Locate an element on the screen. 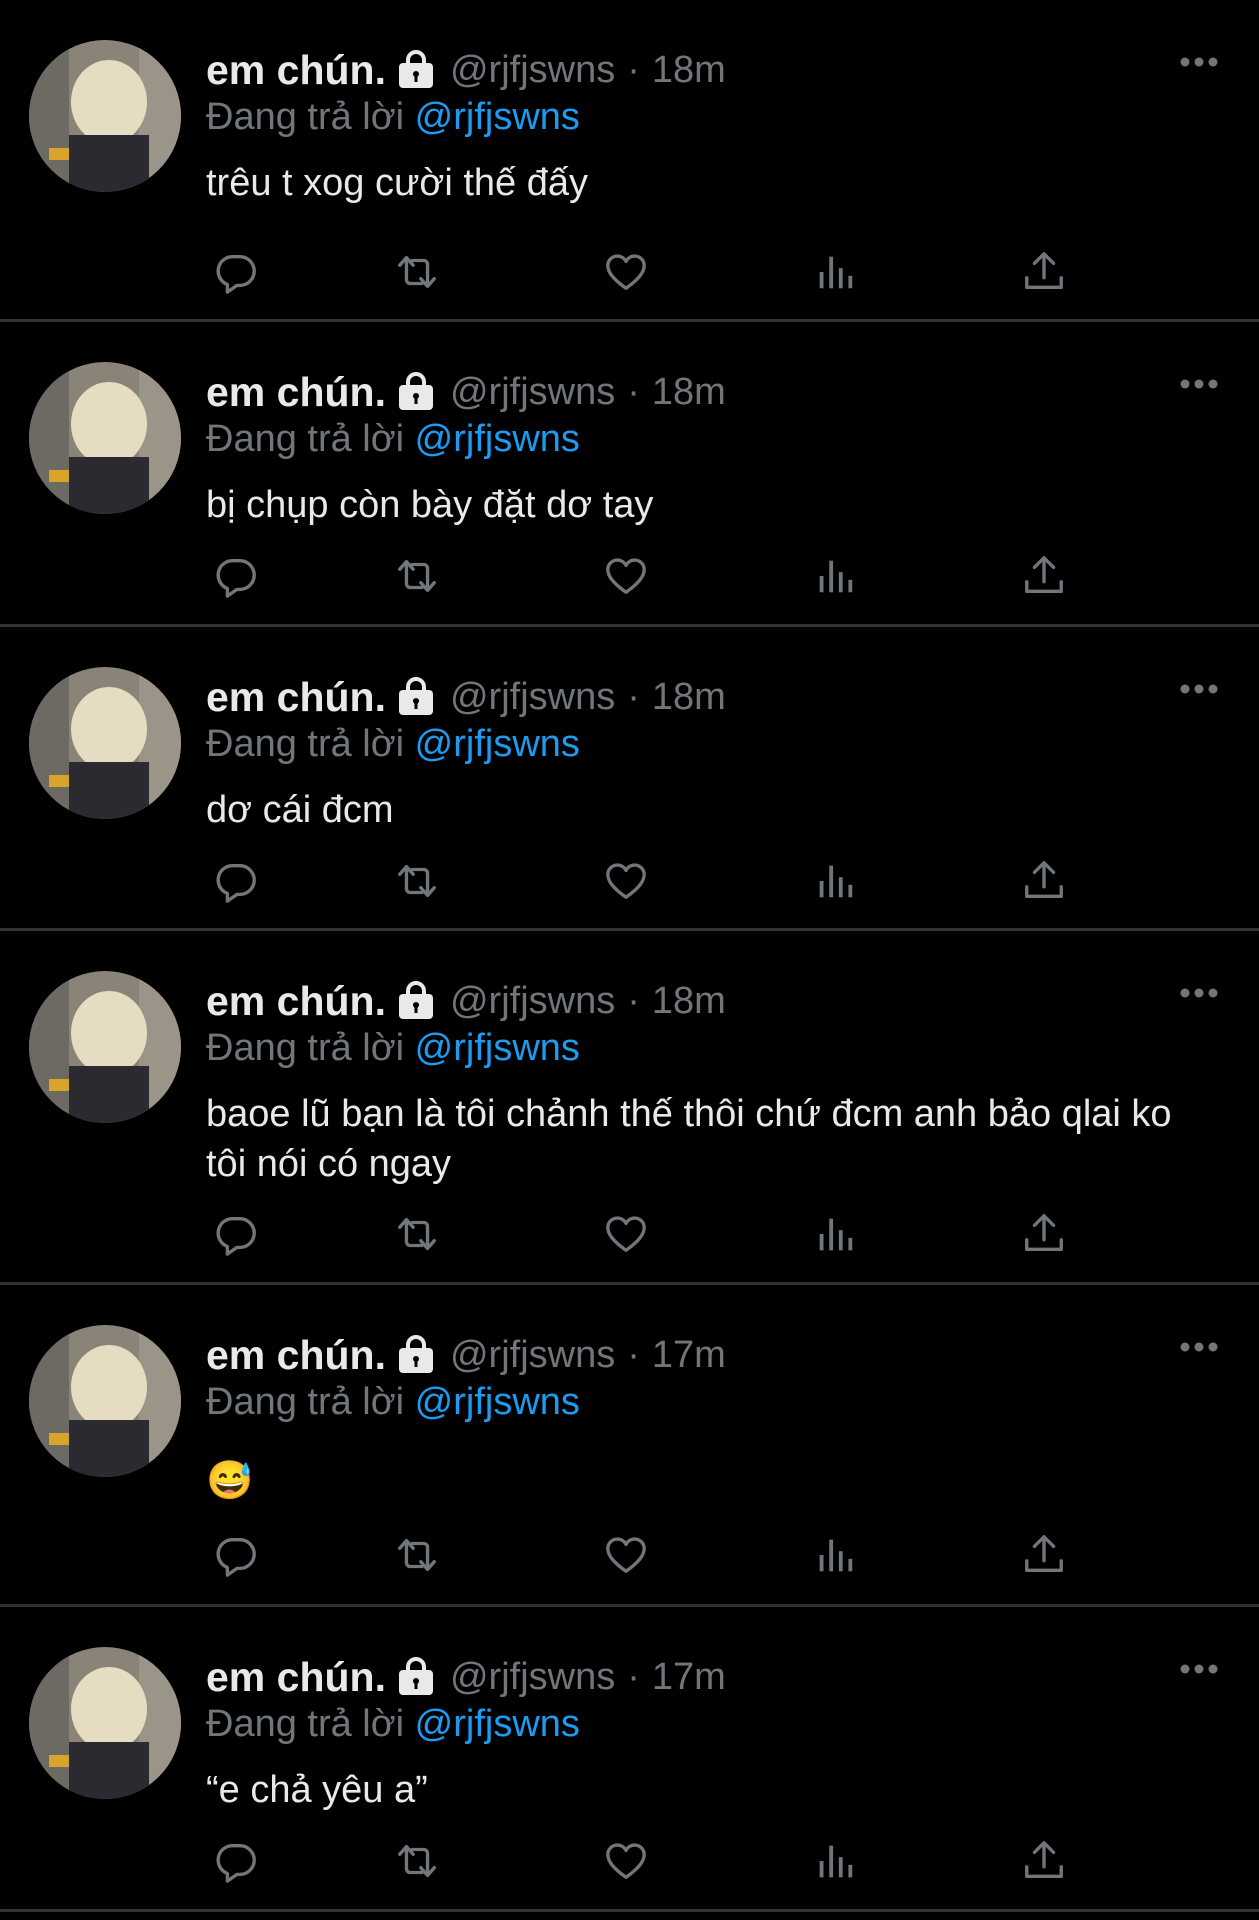 The image size is (1259, 1920). tweet-text: 😅 is located at coordinates (230, 1481).